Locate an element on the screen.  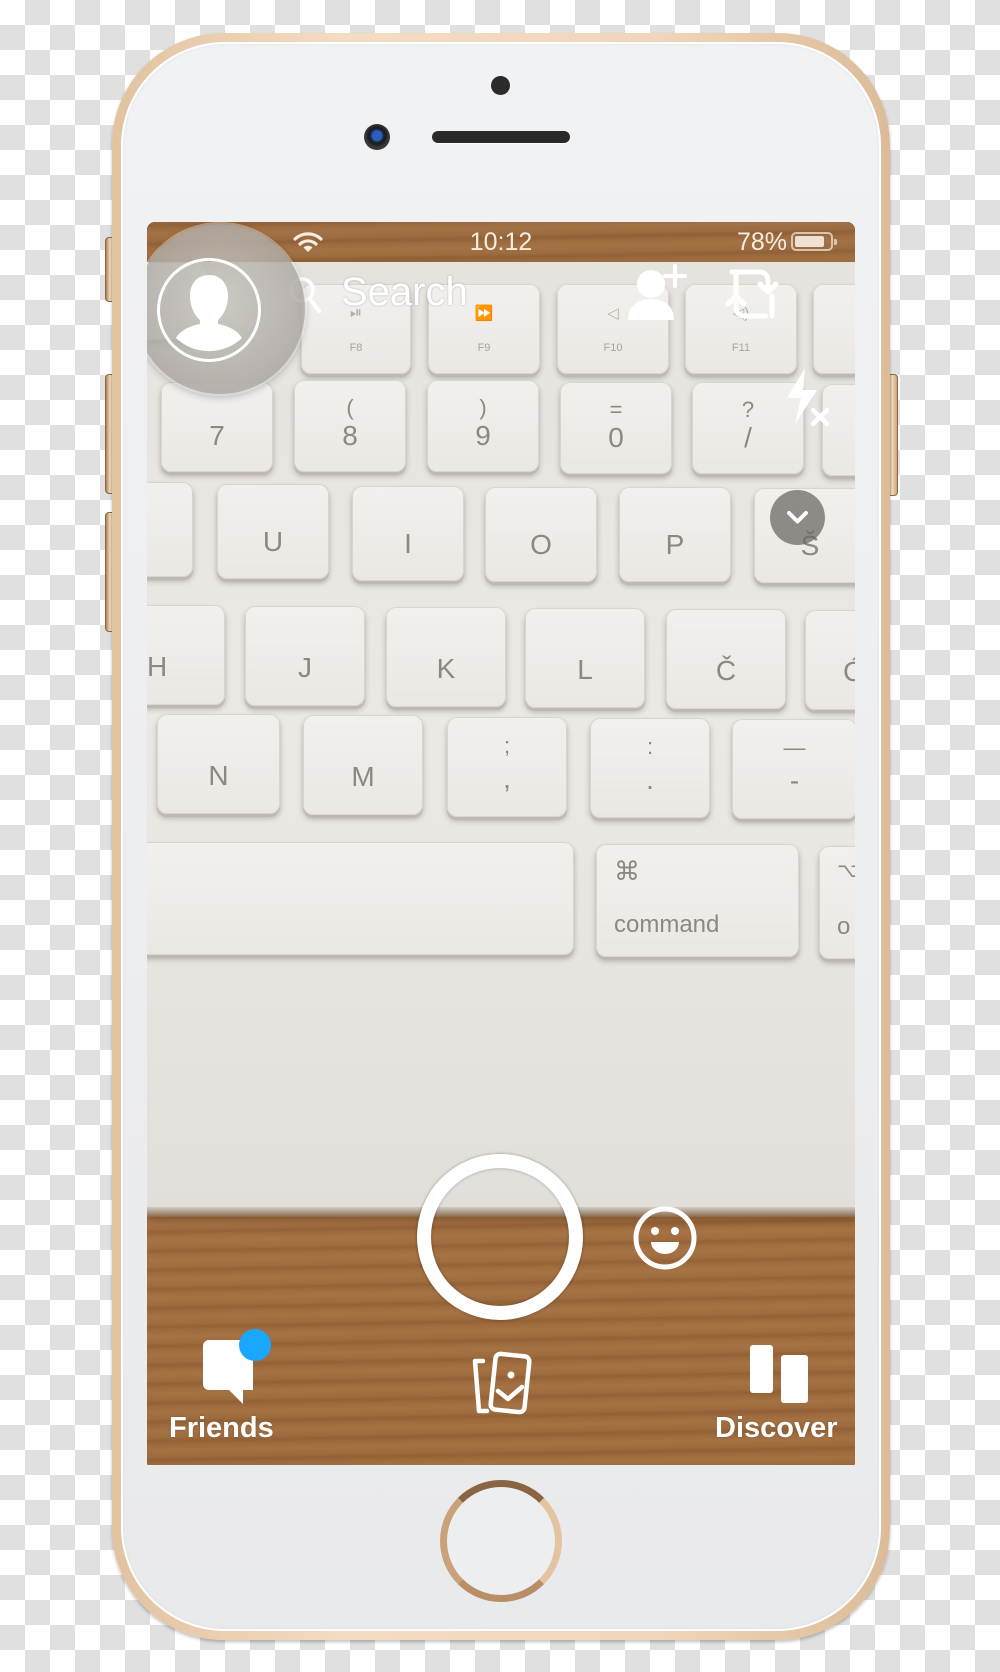
capture-button is located at coordinates (500, 1237).